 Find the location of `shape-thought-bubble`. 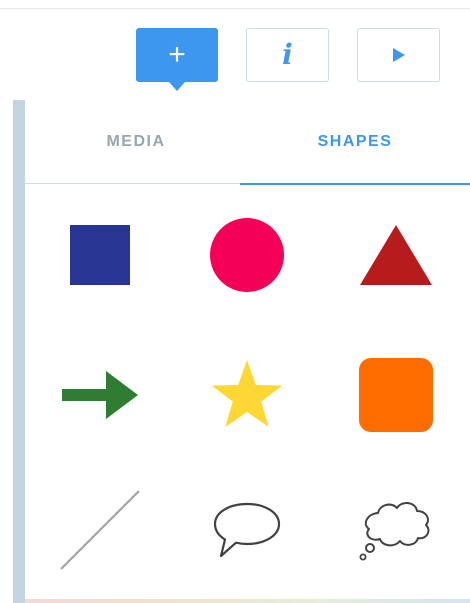

shape-thought-bubble is located at coordinates (396, 530).